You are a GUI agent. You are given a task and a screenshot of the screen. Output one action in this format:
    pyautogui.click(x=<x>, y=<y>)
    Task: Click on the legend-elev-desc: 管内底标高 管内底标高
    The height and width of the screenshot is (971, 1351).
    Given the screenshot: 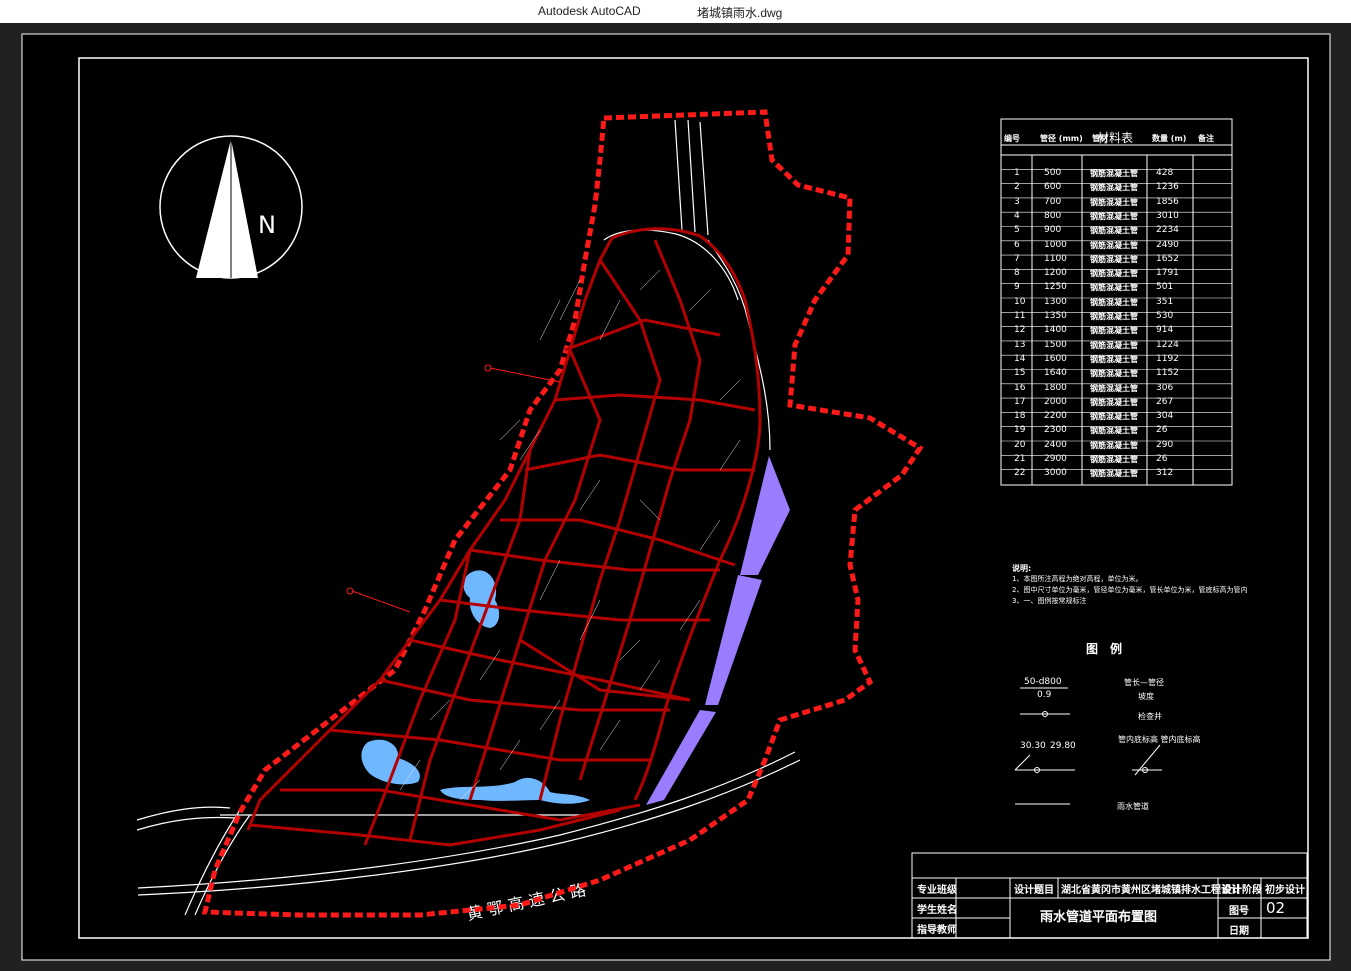 What is the action you would take?
    pyautogui.click(x=1159, y=739)
    